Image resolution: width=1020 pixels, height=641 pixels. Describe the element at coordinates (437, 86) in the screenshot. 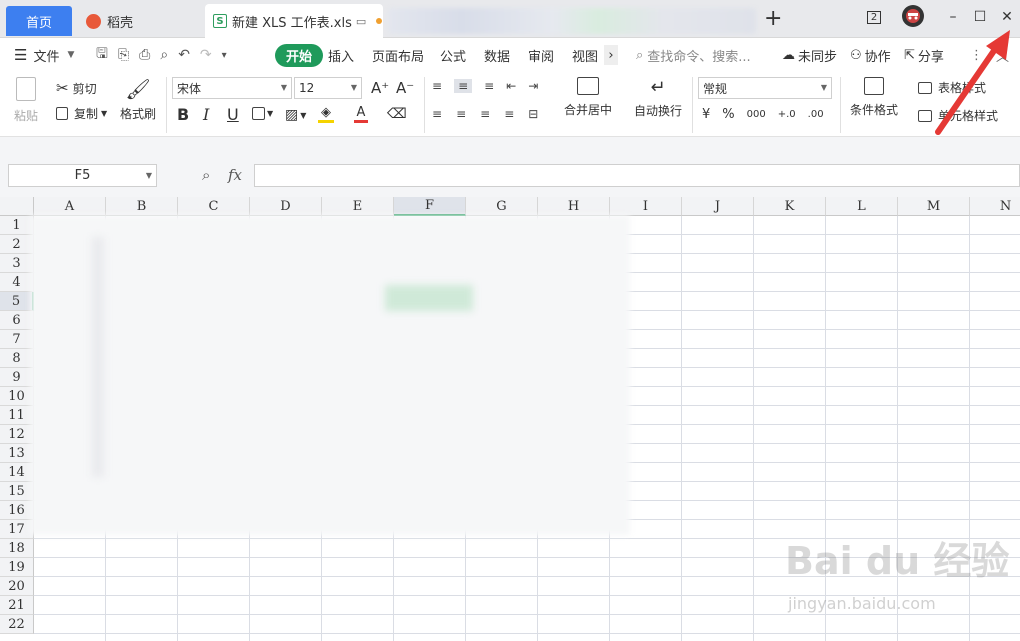

I see `align-top-icon: ≡` at that location.